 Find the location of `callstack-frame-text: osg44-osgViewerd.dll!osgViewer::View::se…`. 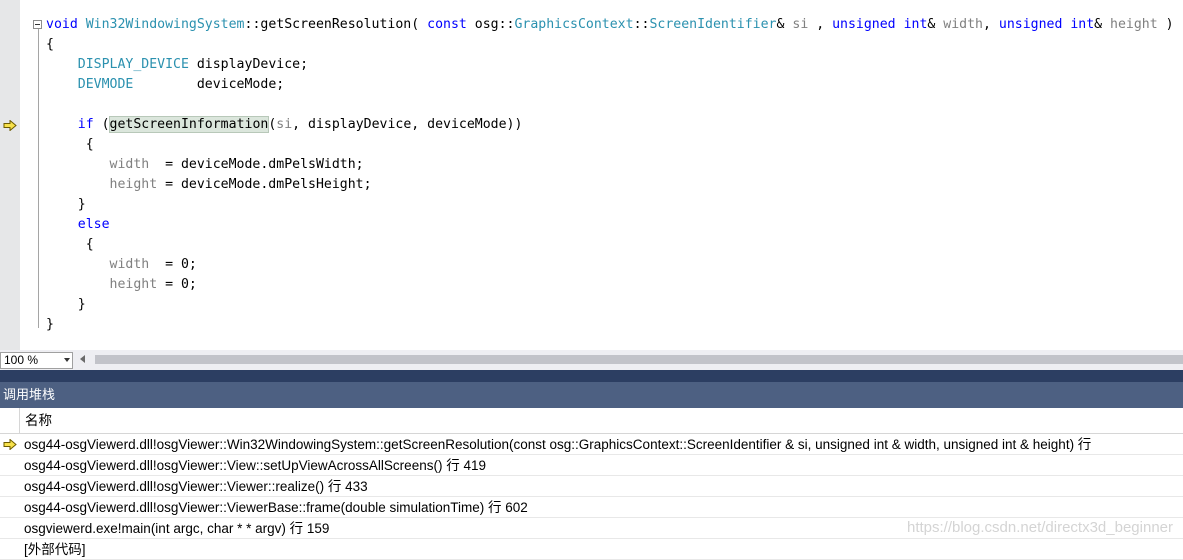

callstack-frame-text: osg44-osgViewerd.dll!osgViewer::View::se… is located at coordinates (255, 465).